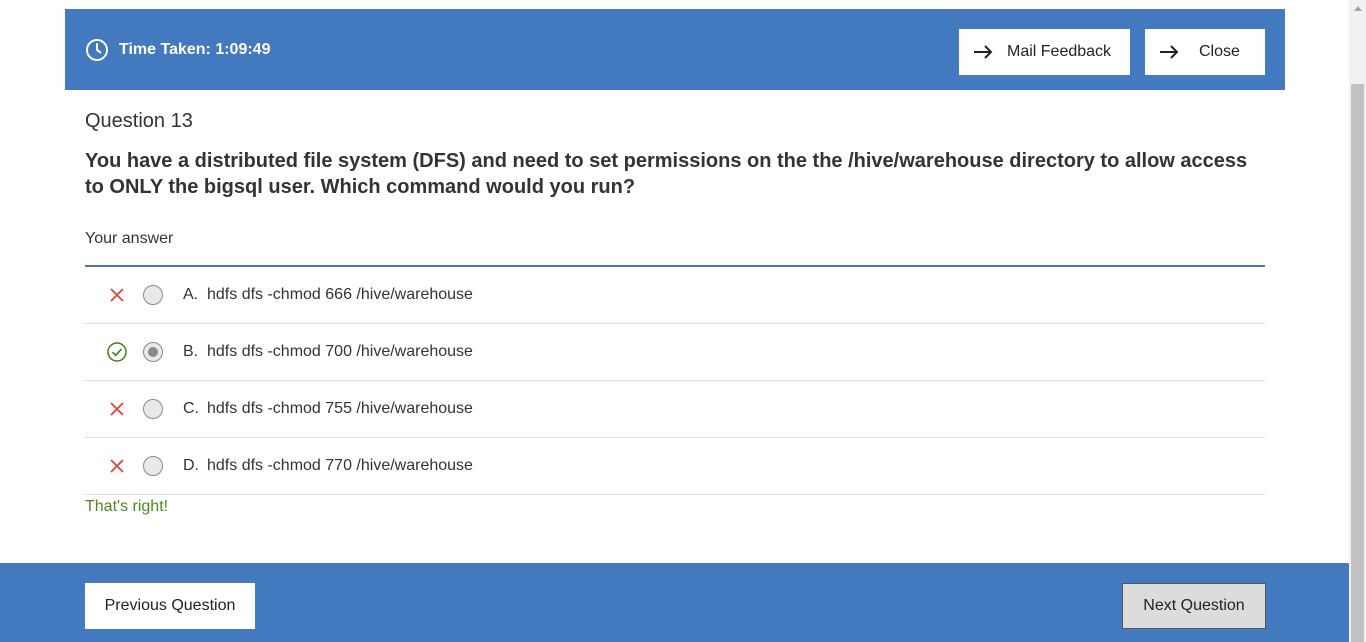  I want to click on option-b: B. hdfs dfs -chmod 700 /hive/warehouse, so click(675, 352).